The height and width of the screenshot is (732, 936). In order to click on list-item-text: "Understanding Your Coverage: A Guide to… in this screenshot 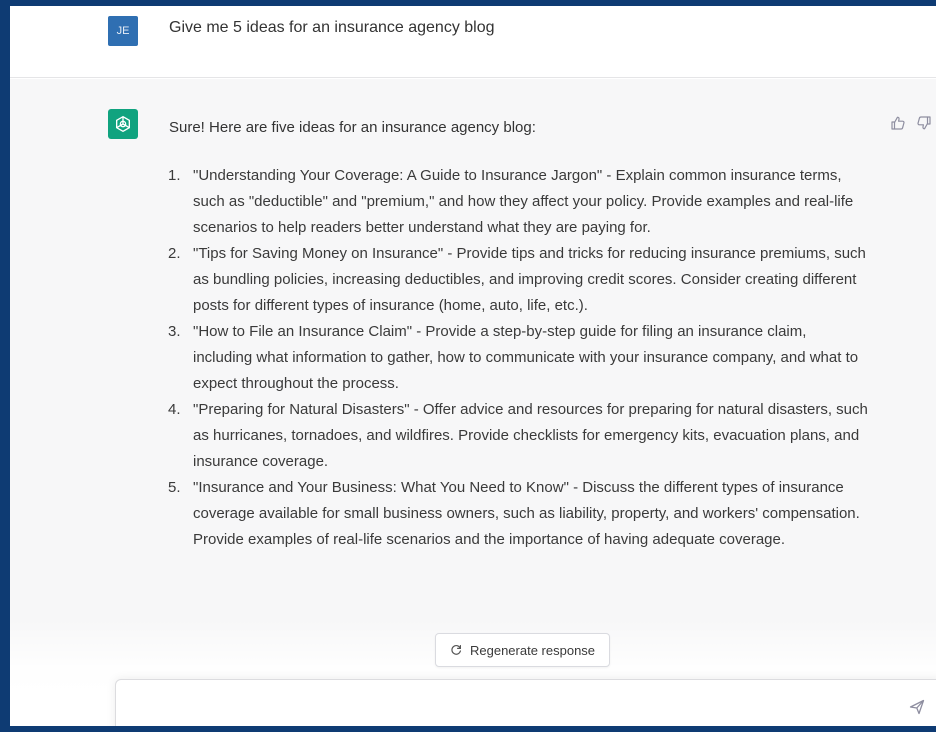, I will do `click(523, 201)`.